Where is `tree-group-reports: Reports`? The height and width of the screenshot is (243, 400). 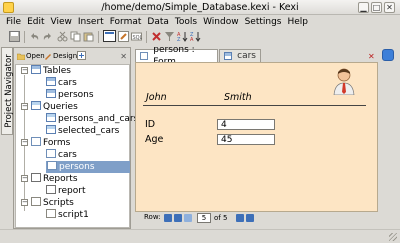
tree-group-reports: Reports is located at coordinates (54, 179).